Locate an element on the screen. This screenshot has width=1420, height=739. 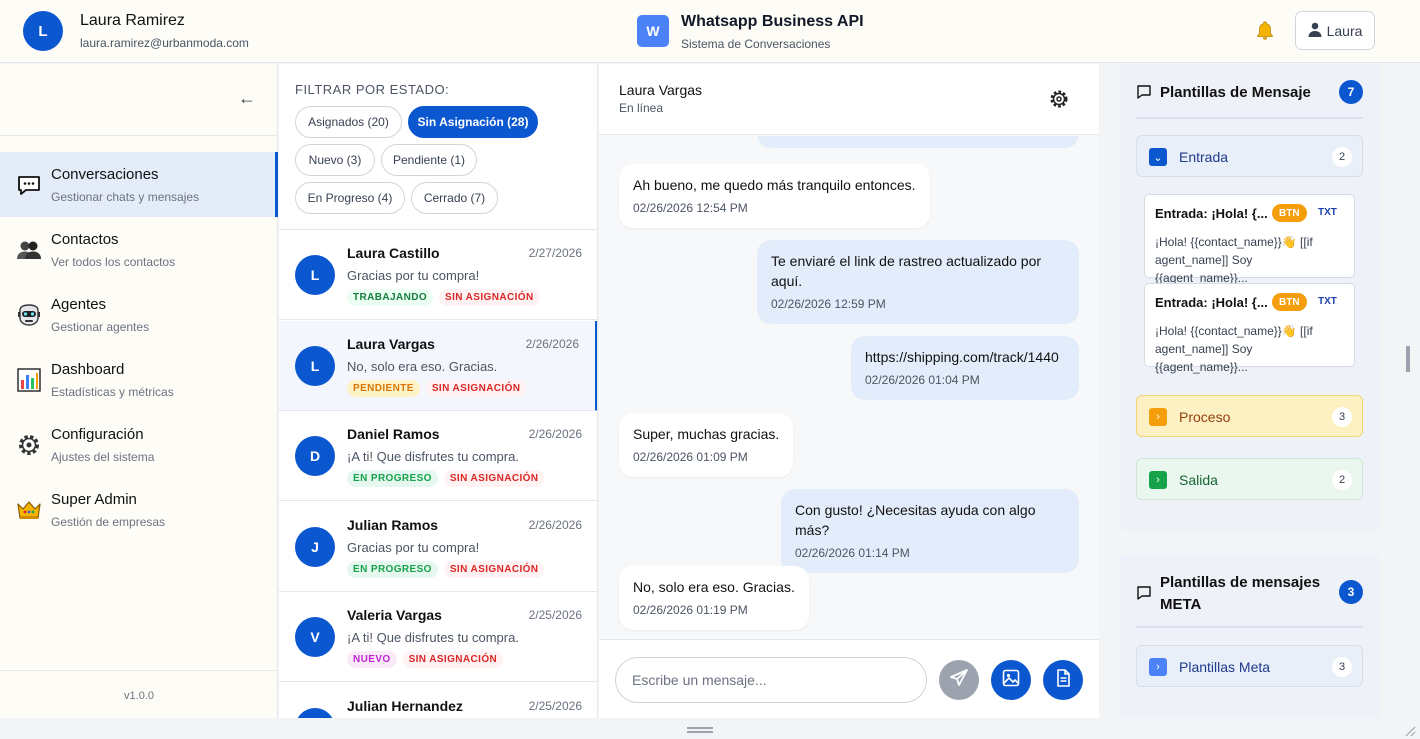
profile-label: Laura is located at coordinates (1344, 30).